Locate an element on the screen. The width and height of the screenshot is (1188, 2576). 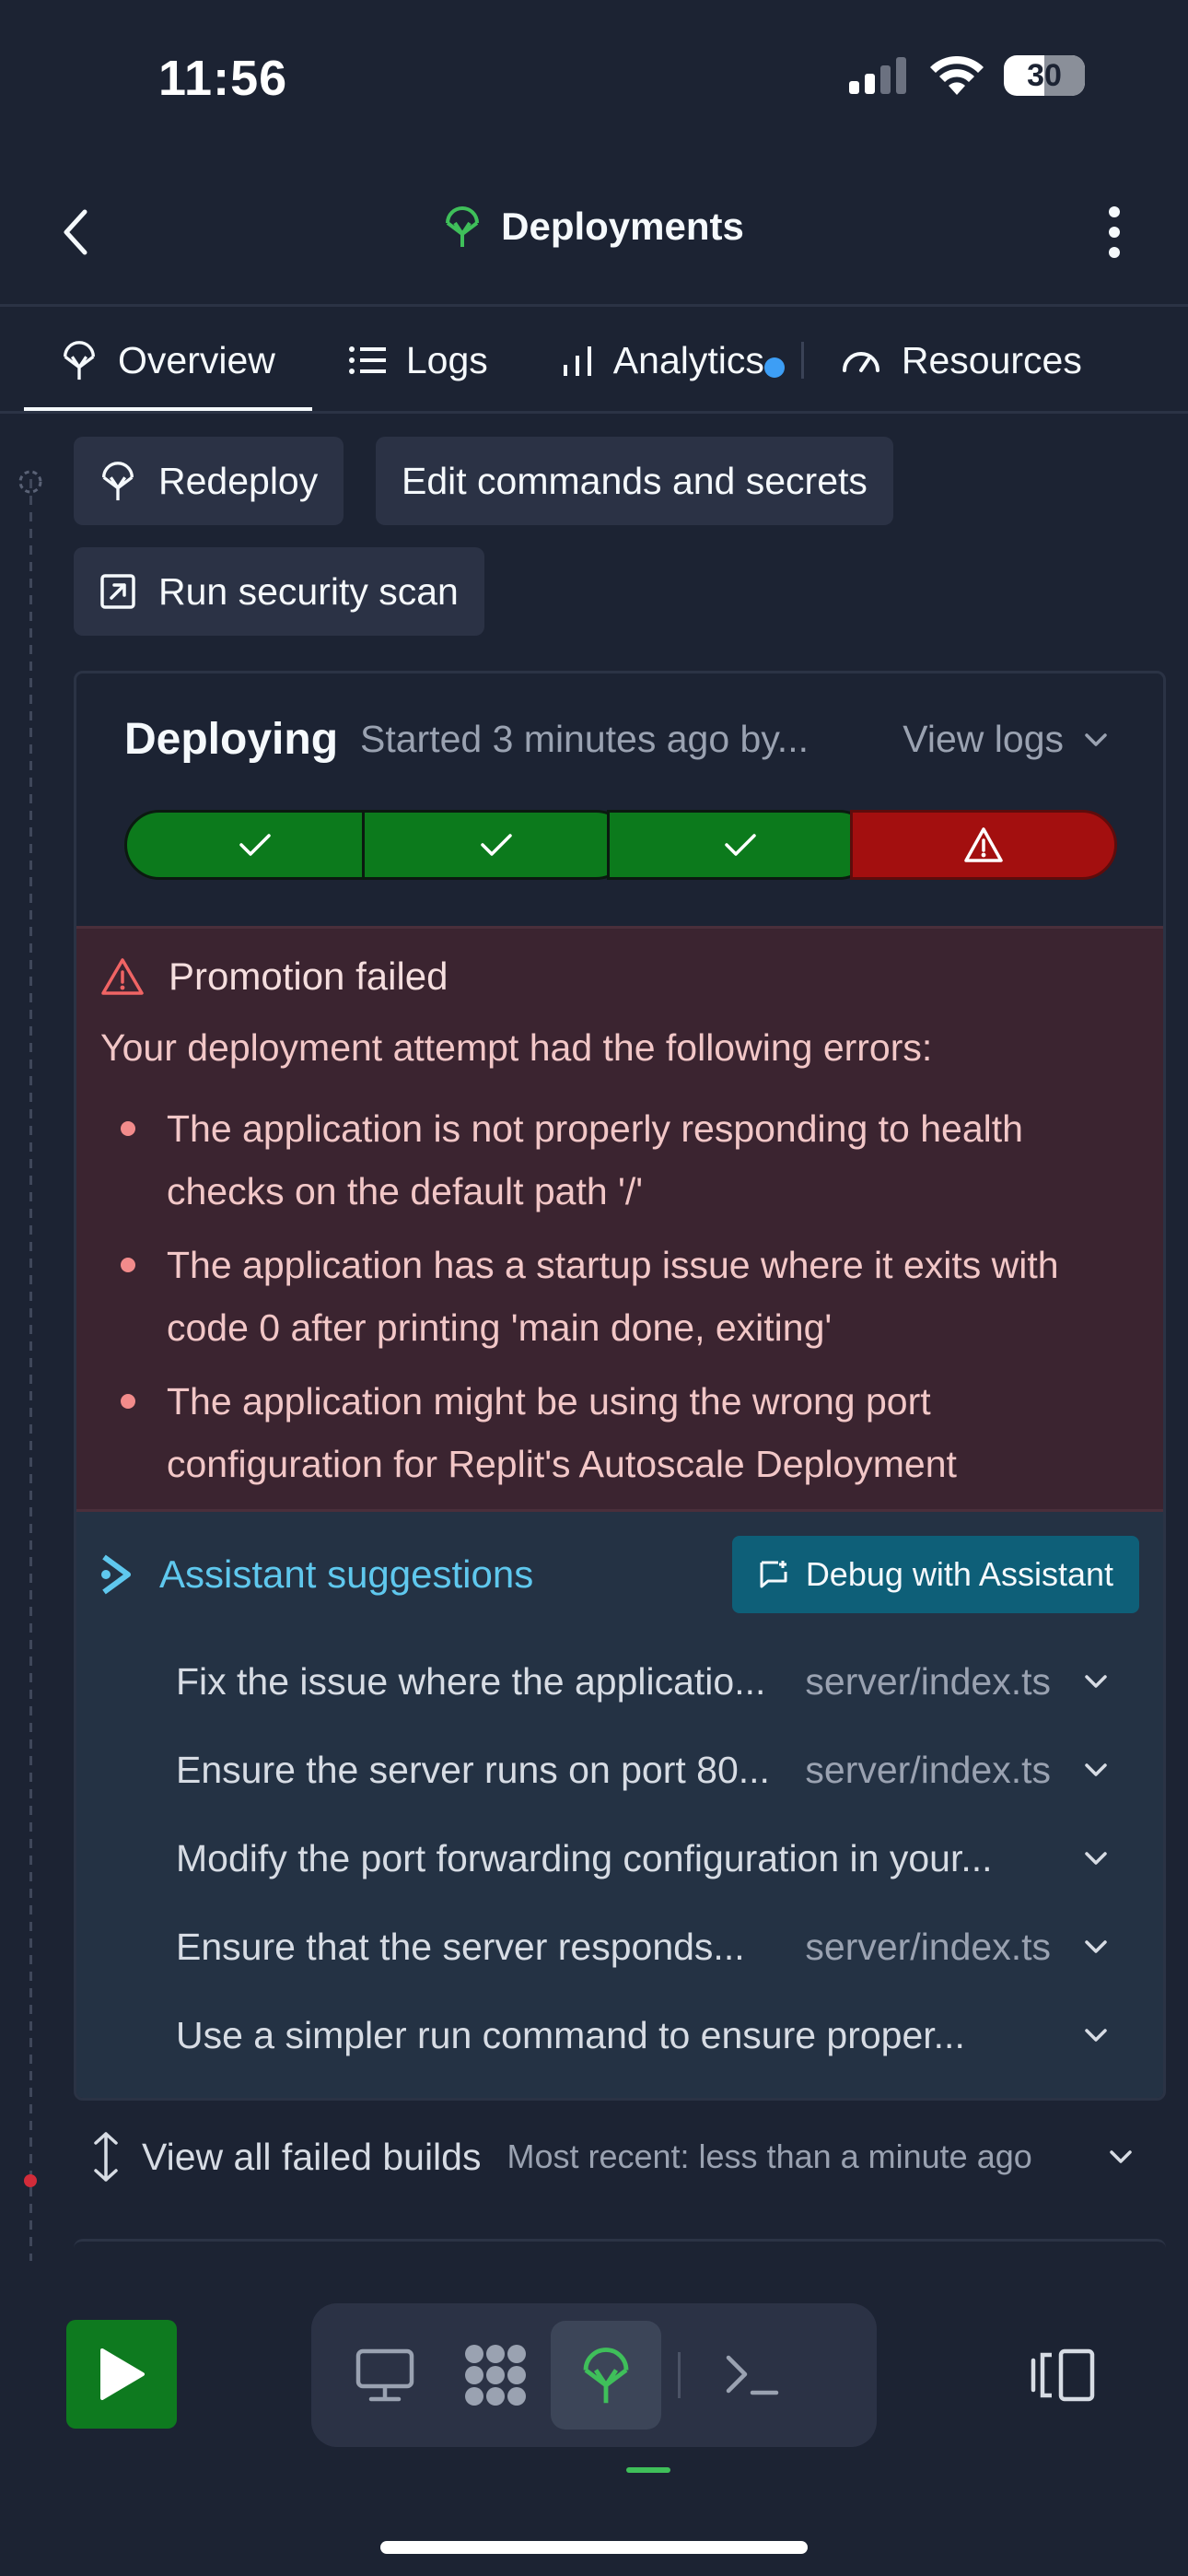
deployments-tool-button is located at coordinates (606, 2375).